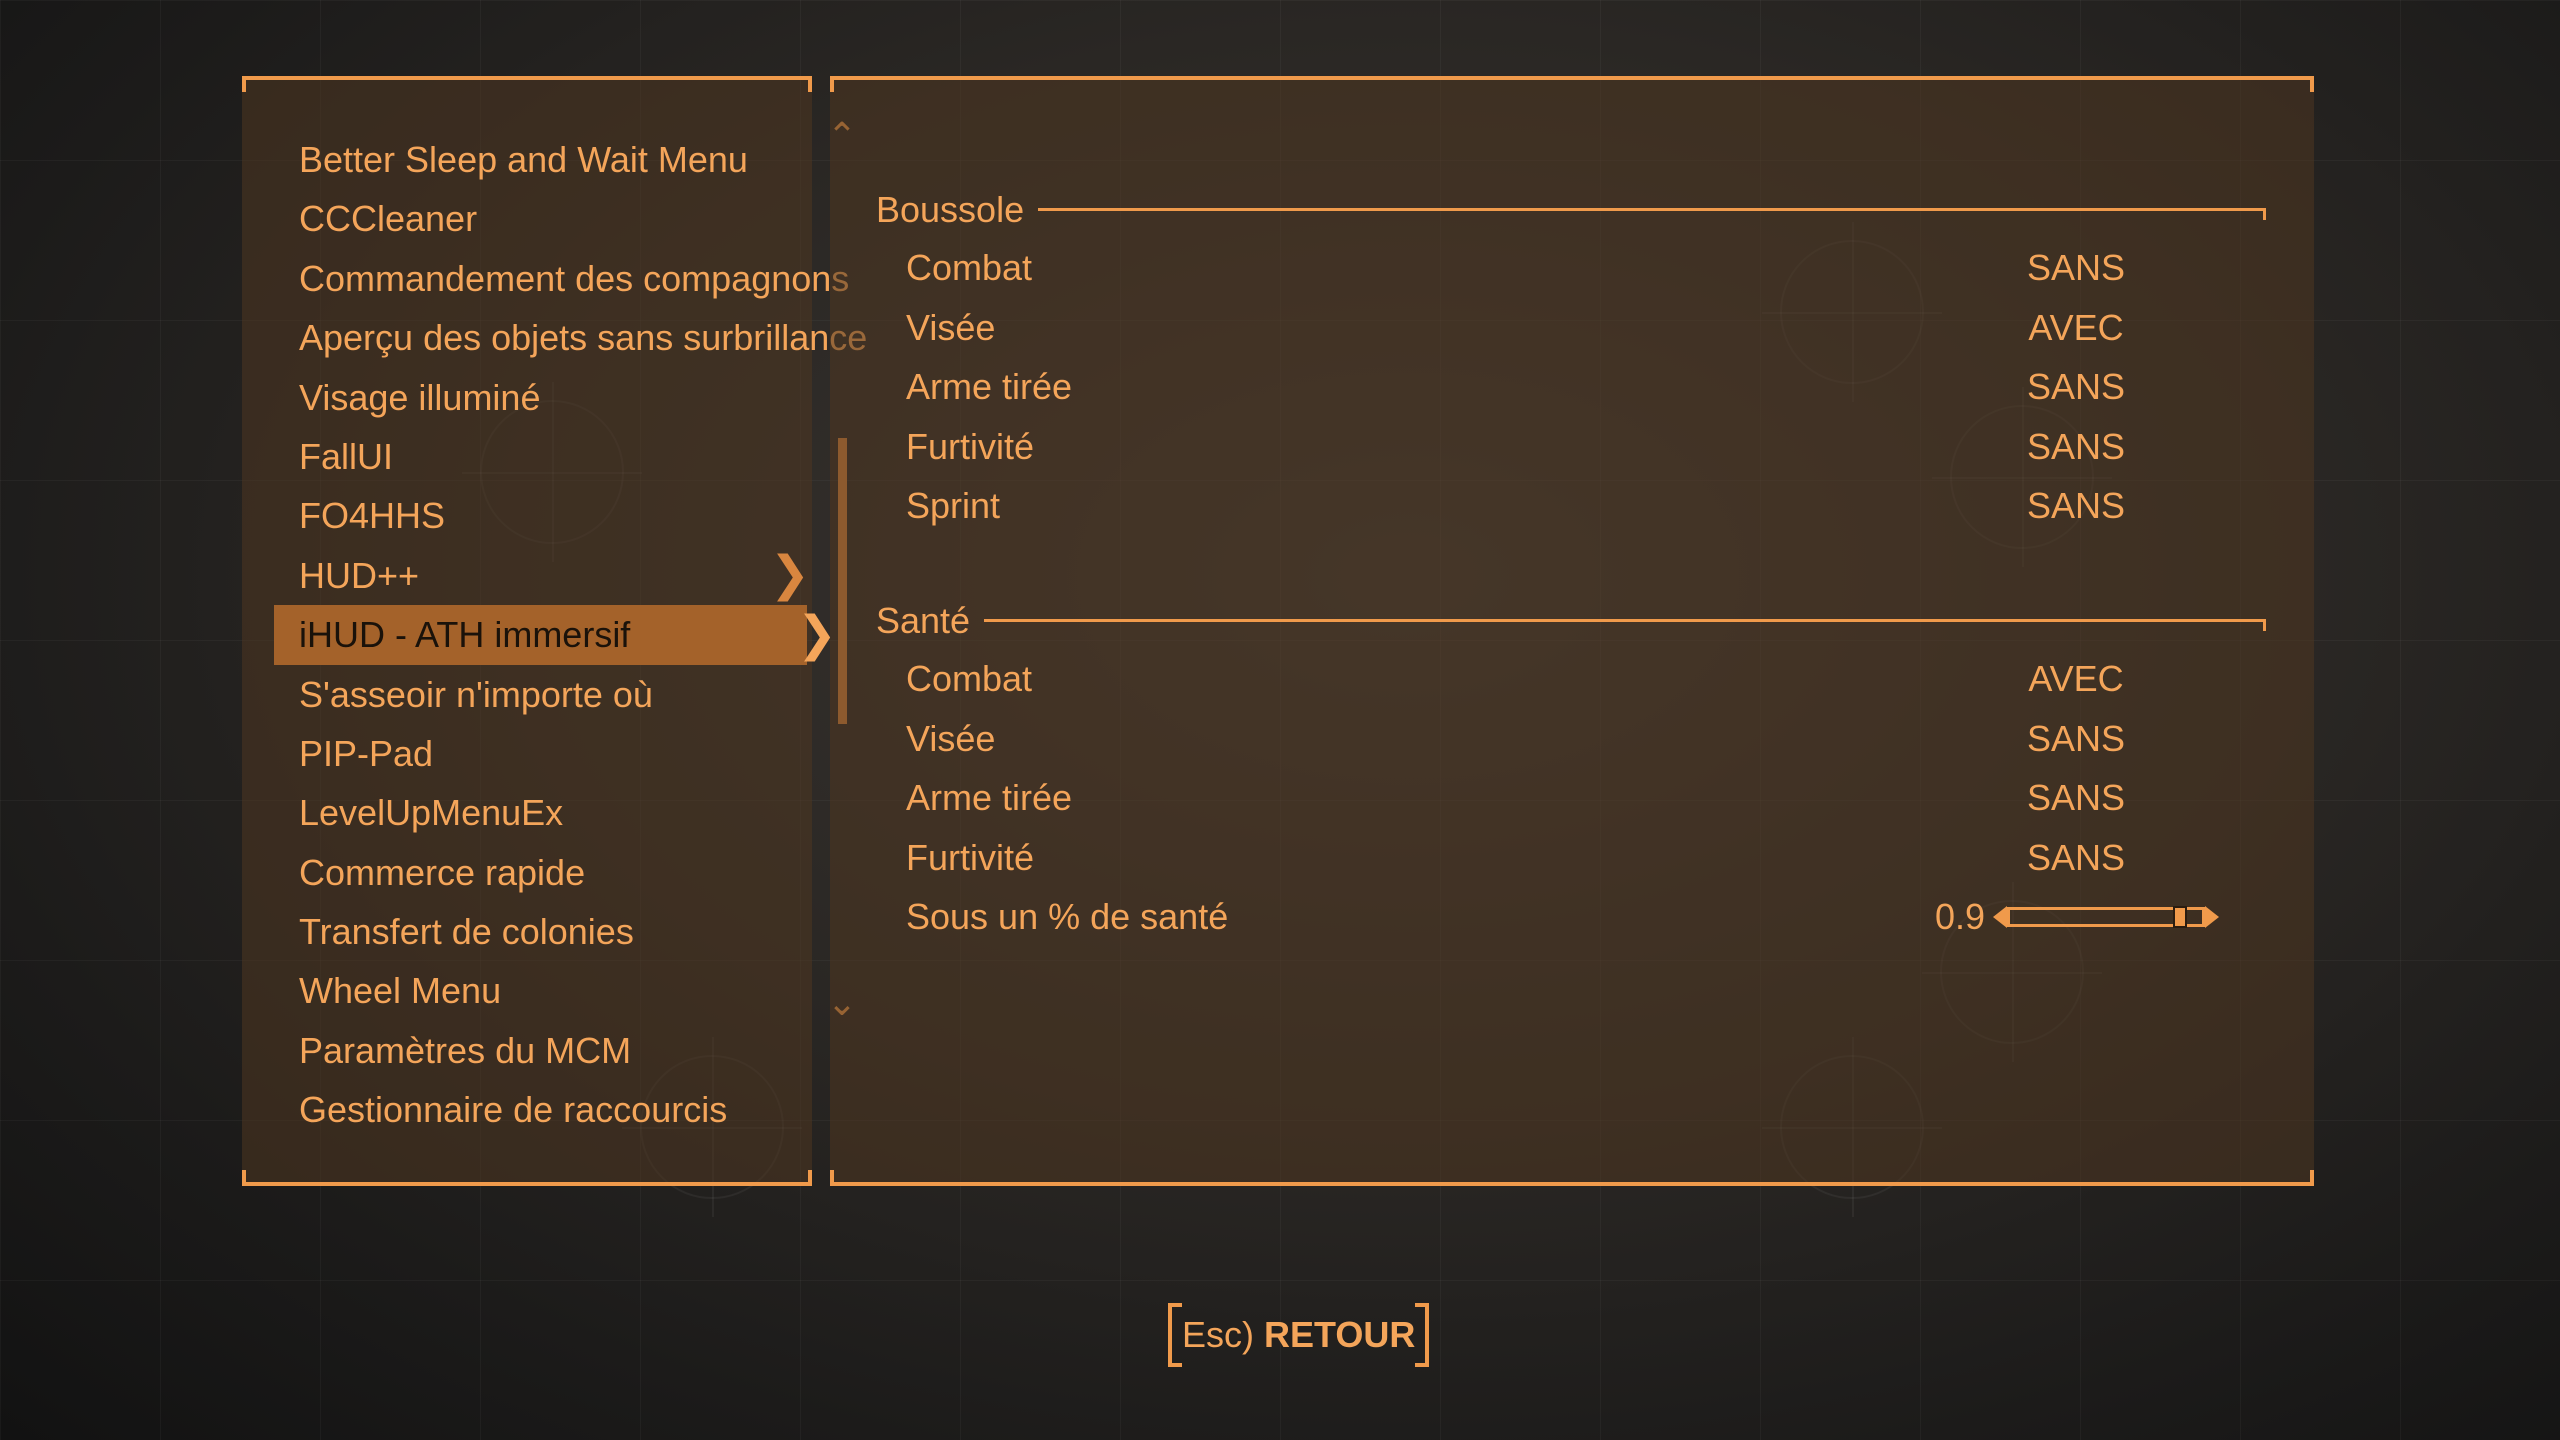  Describe the element at coordinates (527, 753) in the screenshot. I see `mod-list-item: PIP-Pad` at that location.